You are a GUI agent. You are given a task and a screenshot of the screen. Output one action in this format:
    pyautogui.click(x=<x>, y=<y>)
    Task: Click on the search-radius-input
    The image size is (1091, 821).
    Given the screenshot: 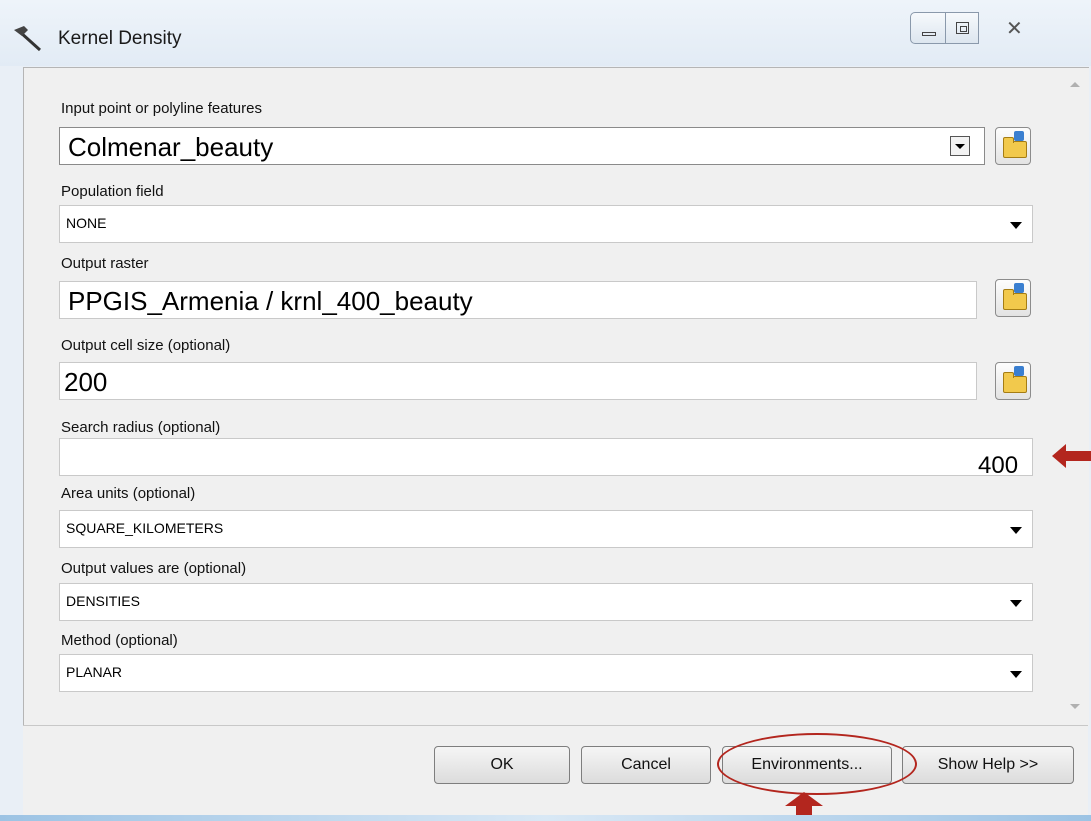 What is the action you would take?
    pyautogui.click(x=546, y=457)
    